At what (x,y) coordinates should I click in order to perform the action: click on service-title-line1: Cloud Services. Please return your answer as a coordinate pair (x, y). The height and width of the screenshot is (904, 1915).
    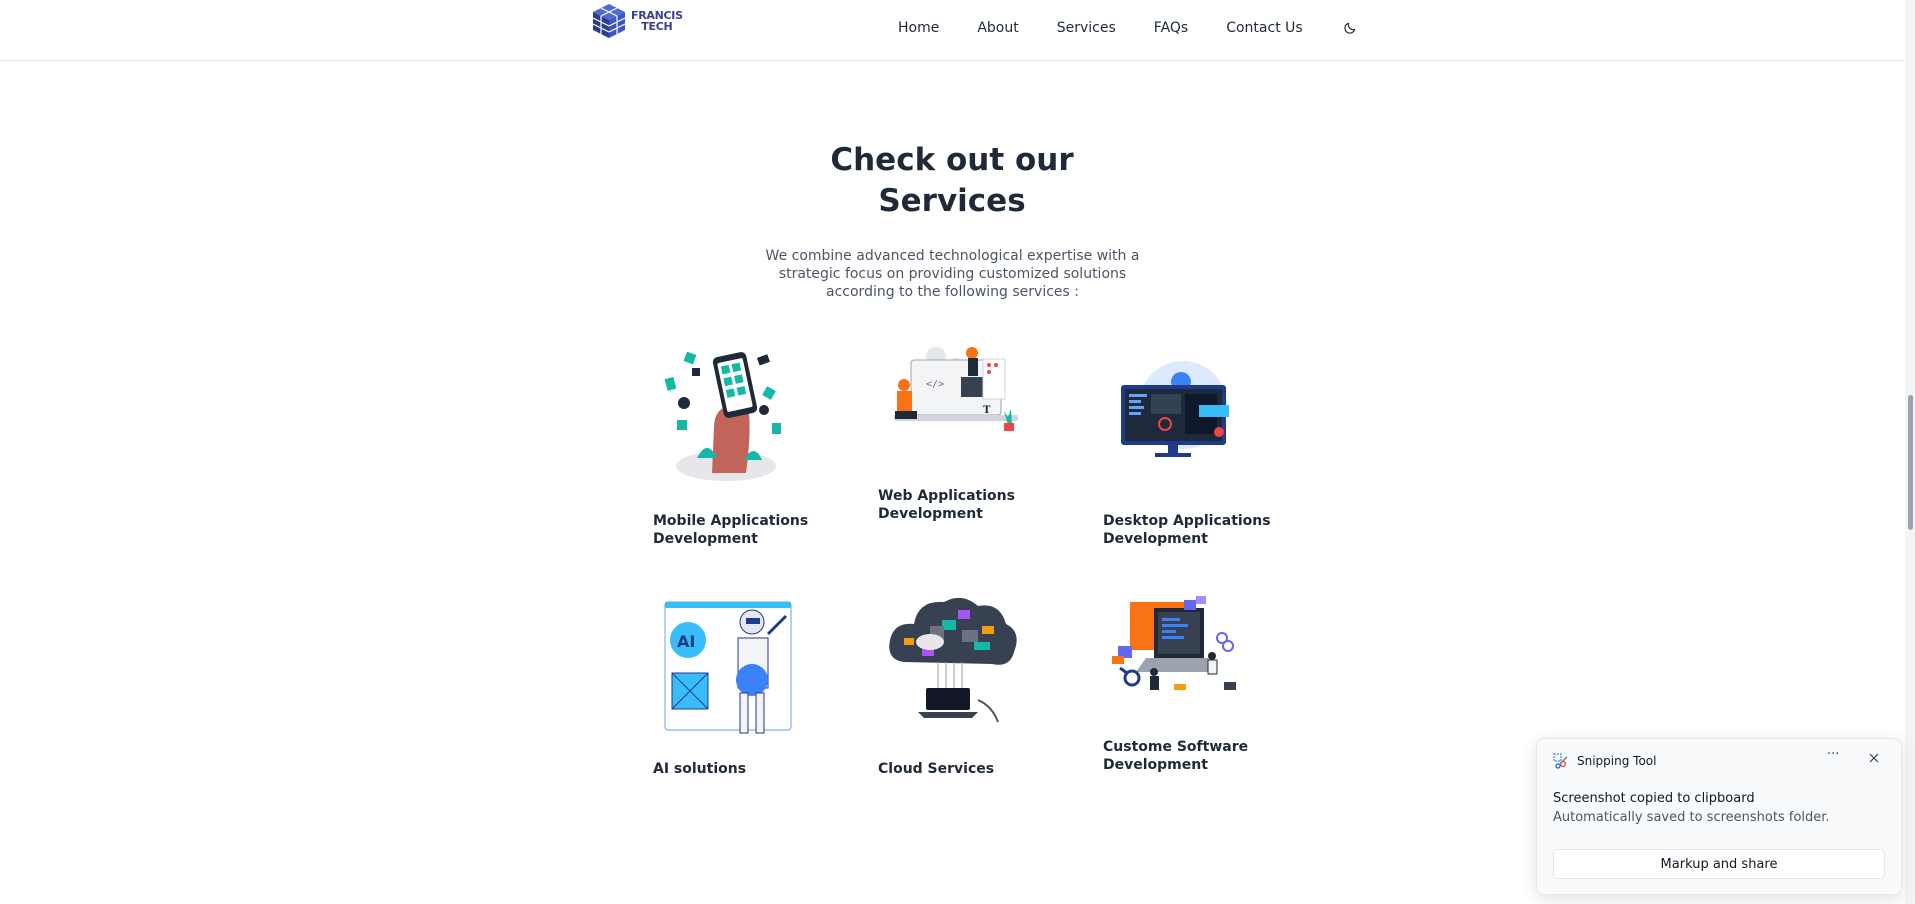
    Looking at the image, I should click on (936, 769).